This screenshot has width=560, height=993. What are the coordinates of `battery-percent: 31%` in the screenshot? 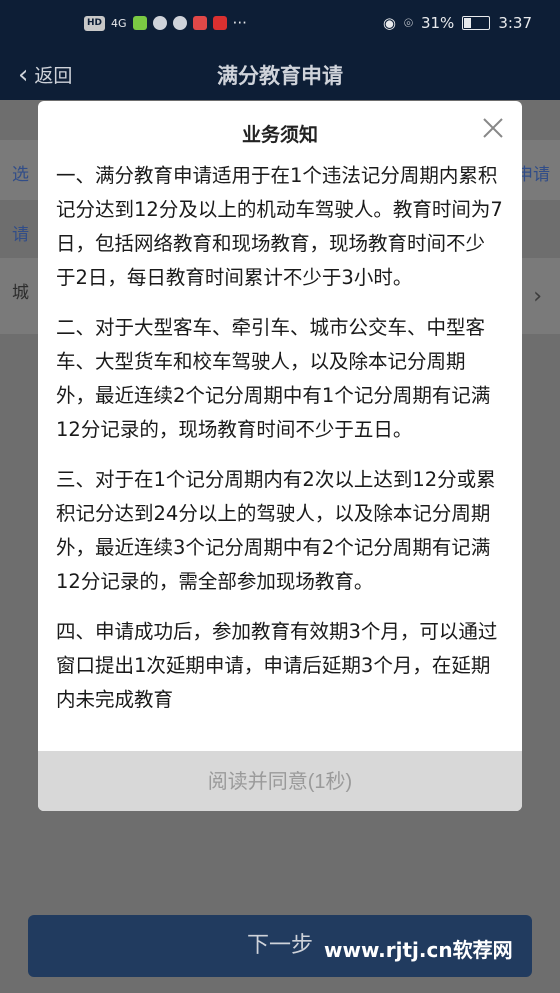 It's located at (437, 23).